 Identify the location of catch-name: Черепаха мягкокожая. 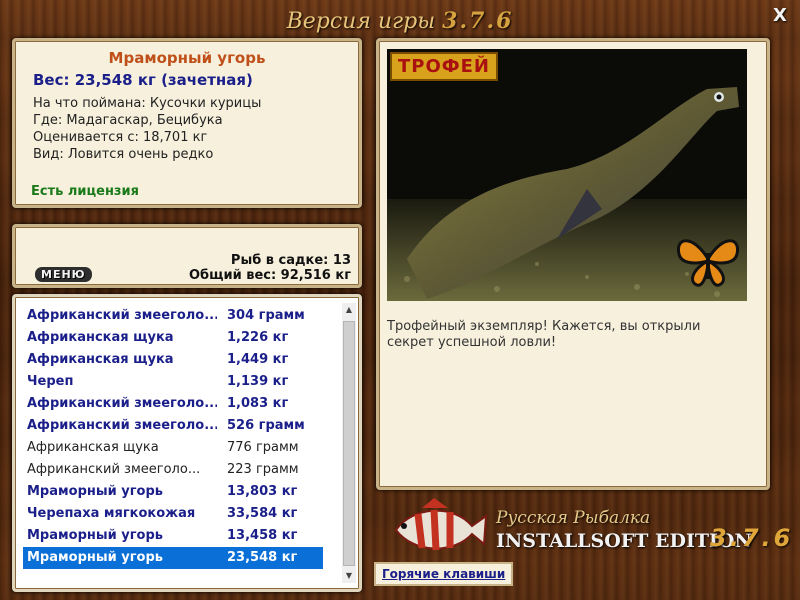
(111, 513).